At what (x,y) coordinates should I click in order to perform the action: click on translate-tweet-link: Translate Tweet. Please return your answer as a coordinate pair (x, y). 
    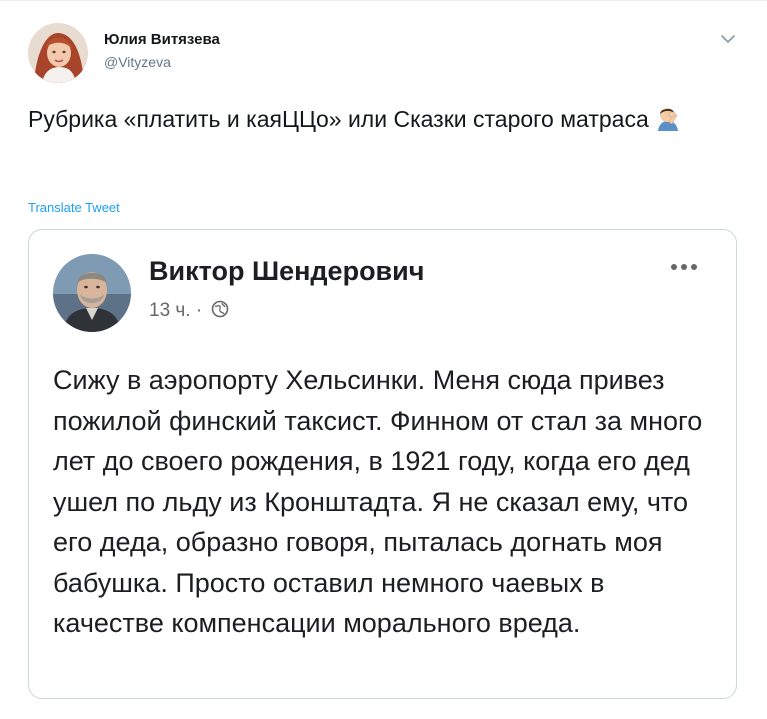
    Looking at the image, I should click on (74, 207).